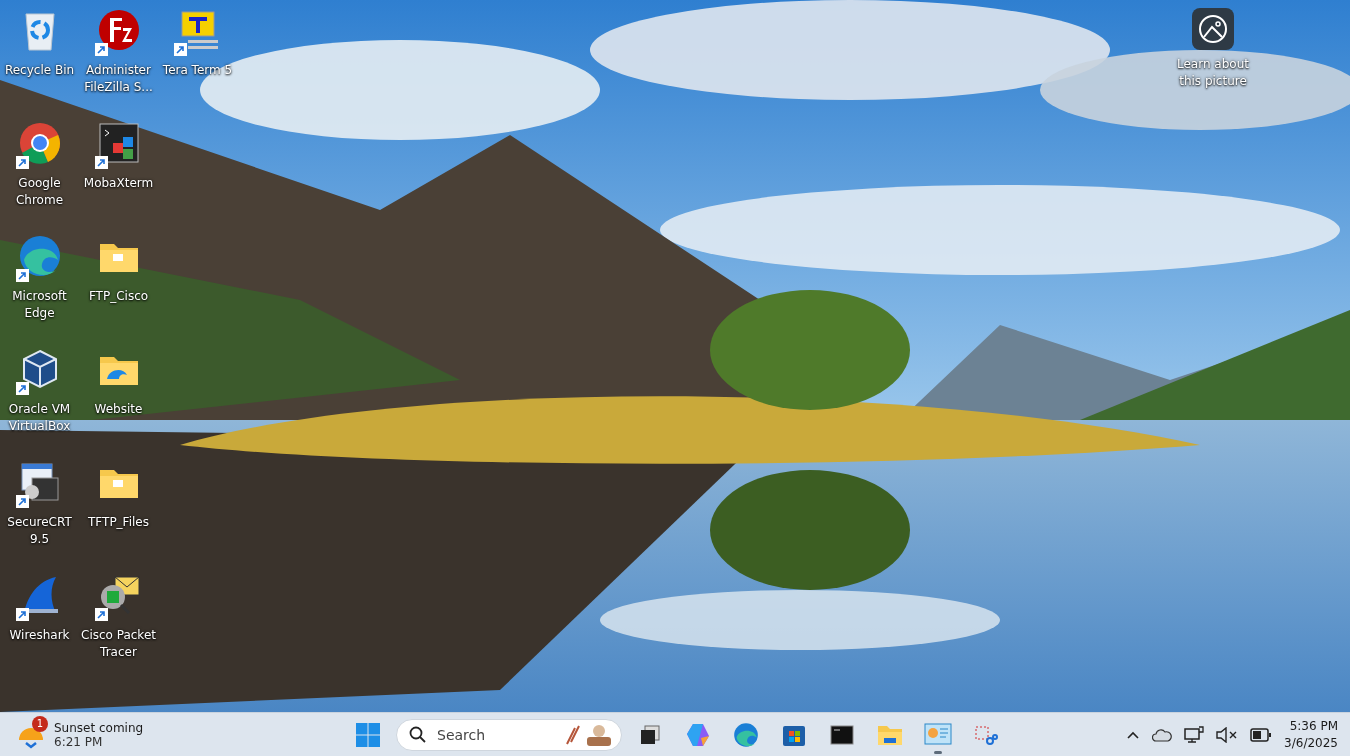  I want to click on desktop-icon-label: FTP_Cisco, so click(118, 296).